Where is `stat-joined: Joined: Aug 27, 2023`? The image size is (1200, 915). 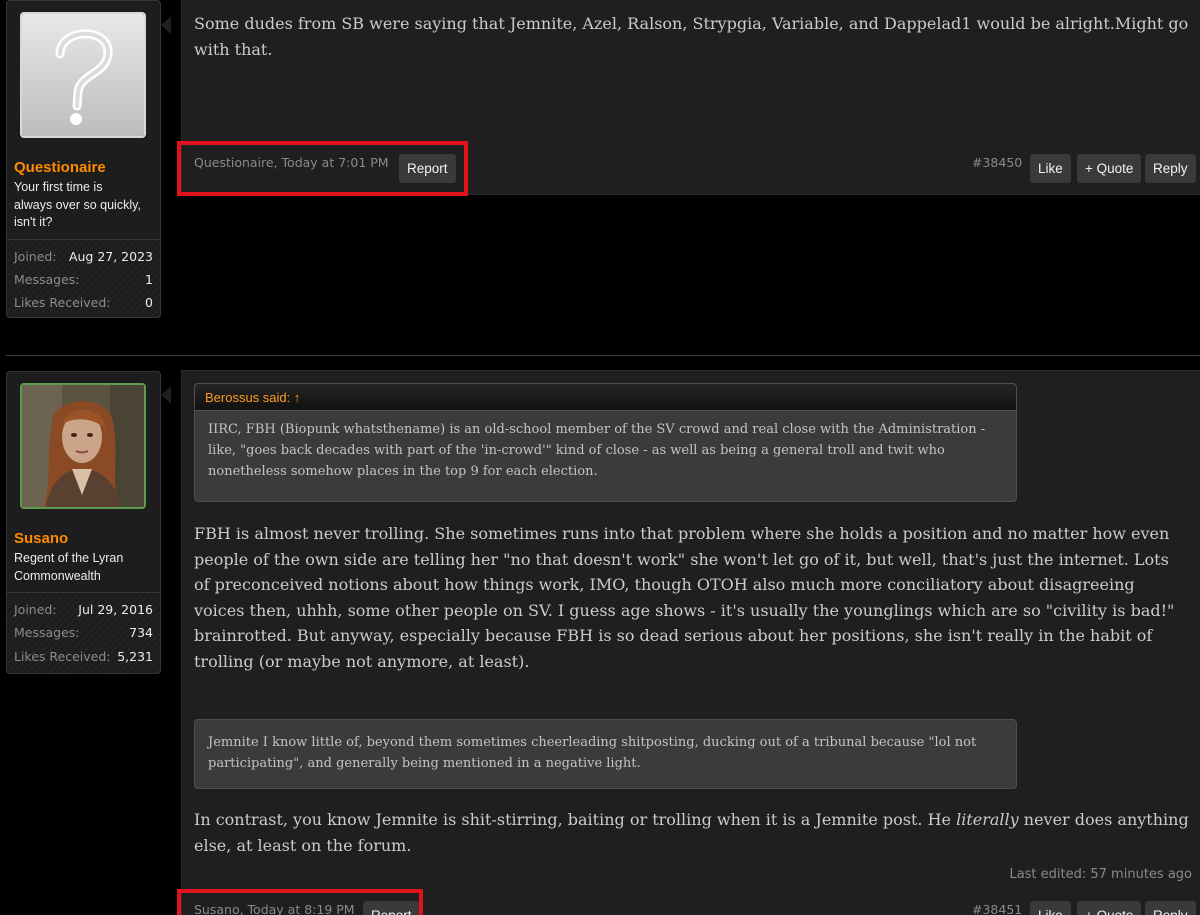 stat-joined: Joined: Aug 27, 2023 is located at coordinates (83, 259).